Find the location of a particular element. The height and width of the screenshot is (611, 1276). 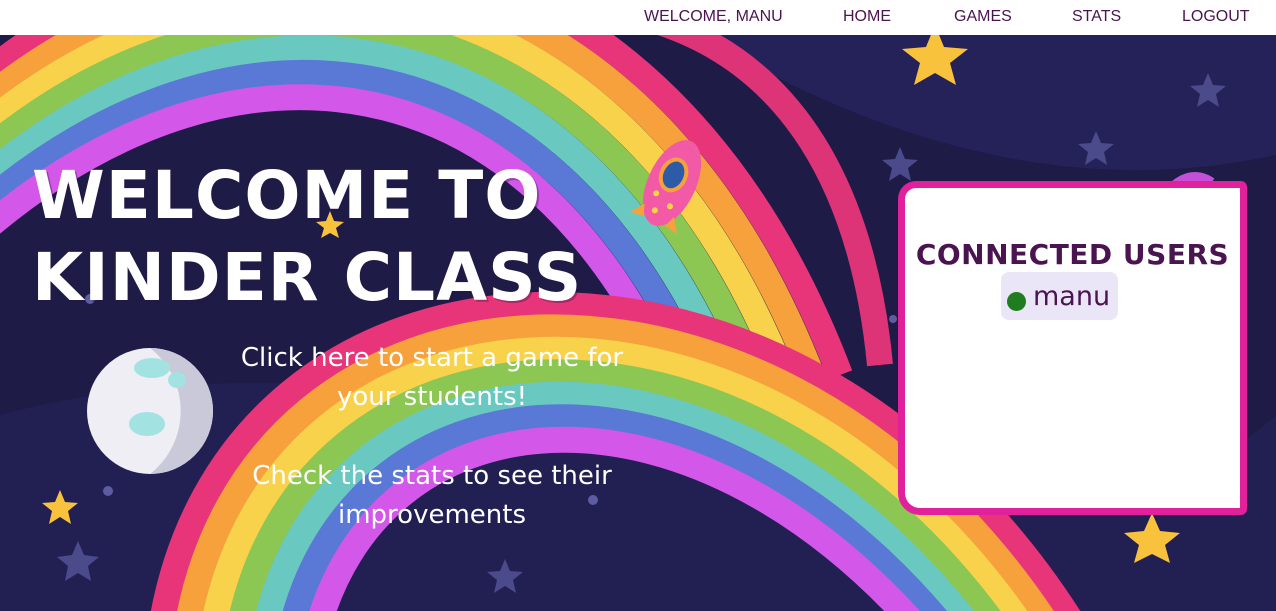

title-line-2: Kinder Class is located at coordinates (307, 277).